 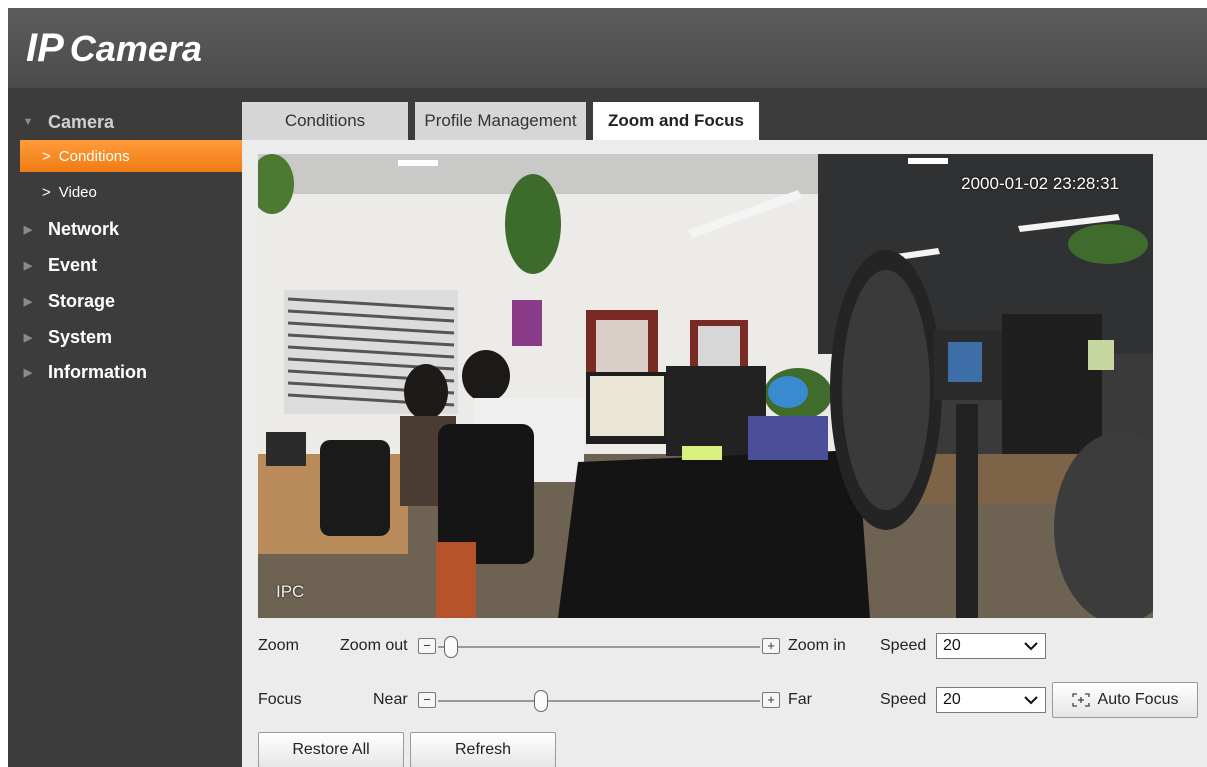 What do you see at coordinates (1080, 700) in the screenshot?
I see `focus-frame-icon` at bounding box center [1080, 700].